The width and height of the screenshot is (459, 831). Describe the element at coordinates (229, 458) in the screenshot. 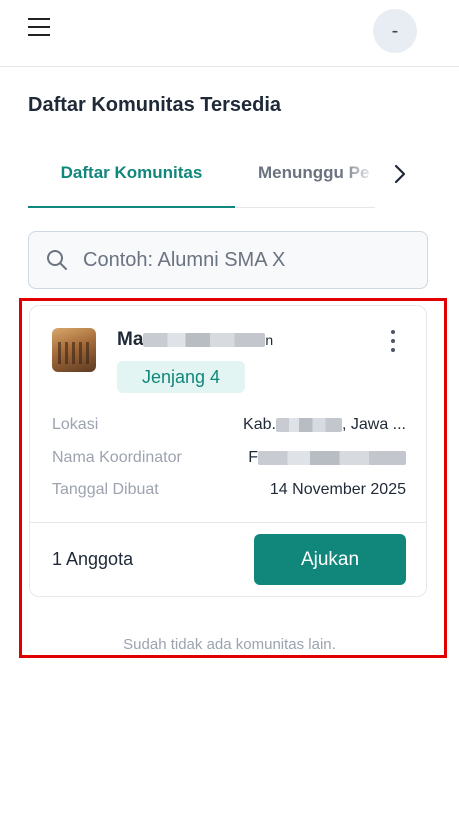

I see `coordinator-row: Nama Koordinator F` at that location.